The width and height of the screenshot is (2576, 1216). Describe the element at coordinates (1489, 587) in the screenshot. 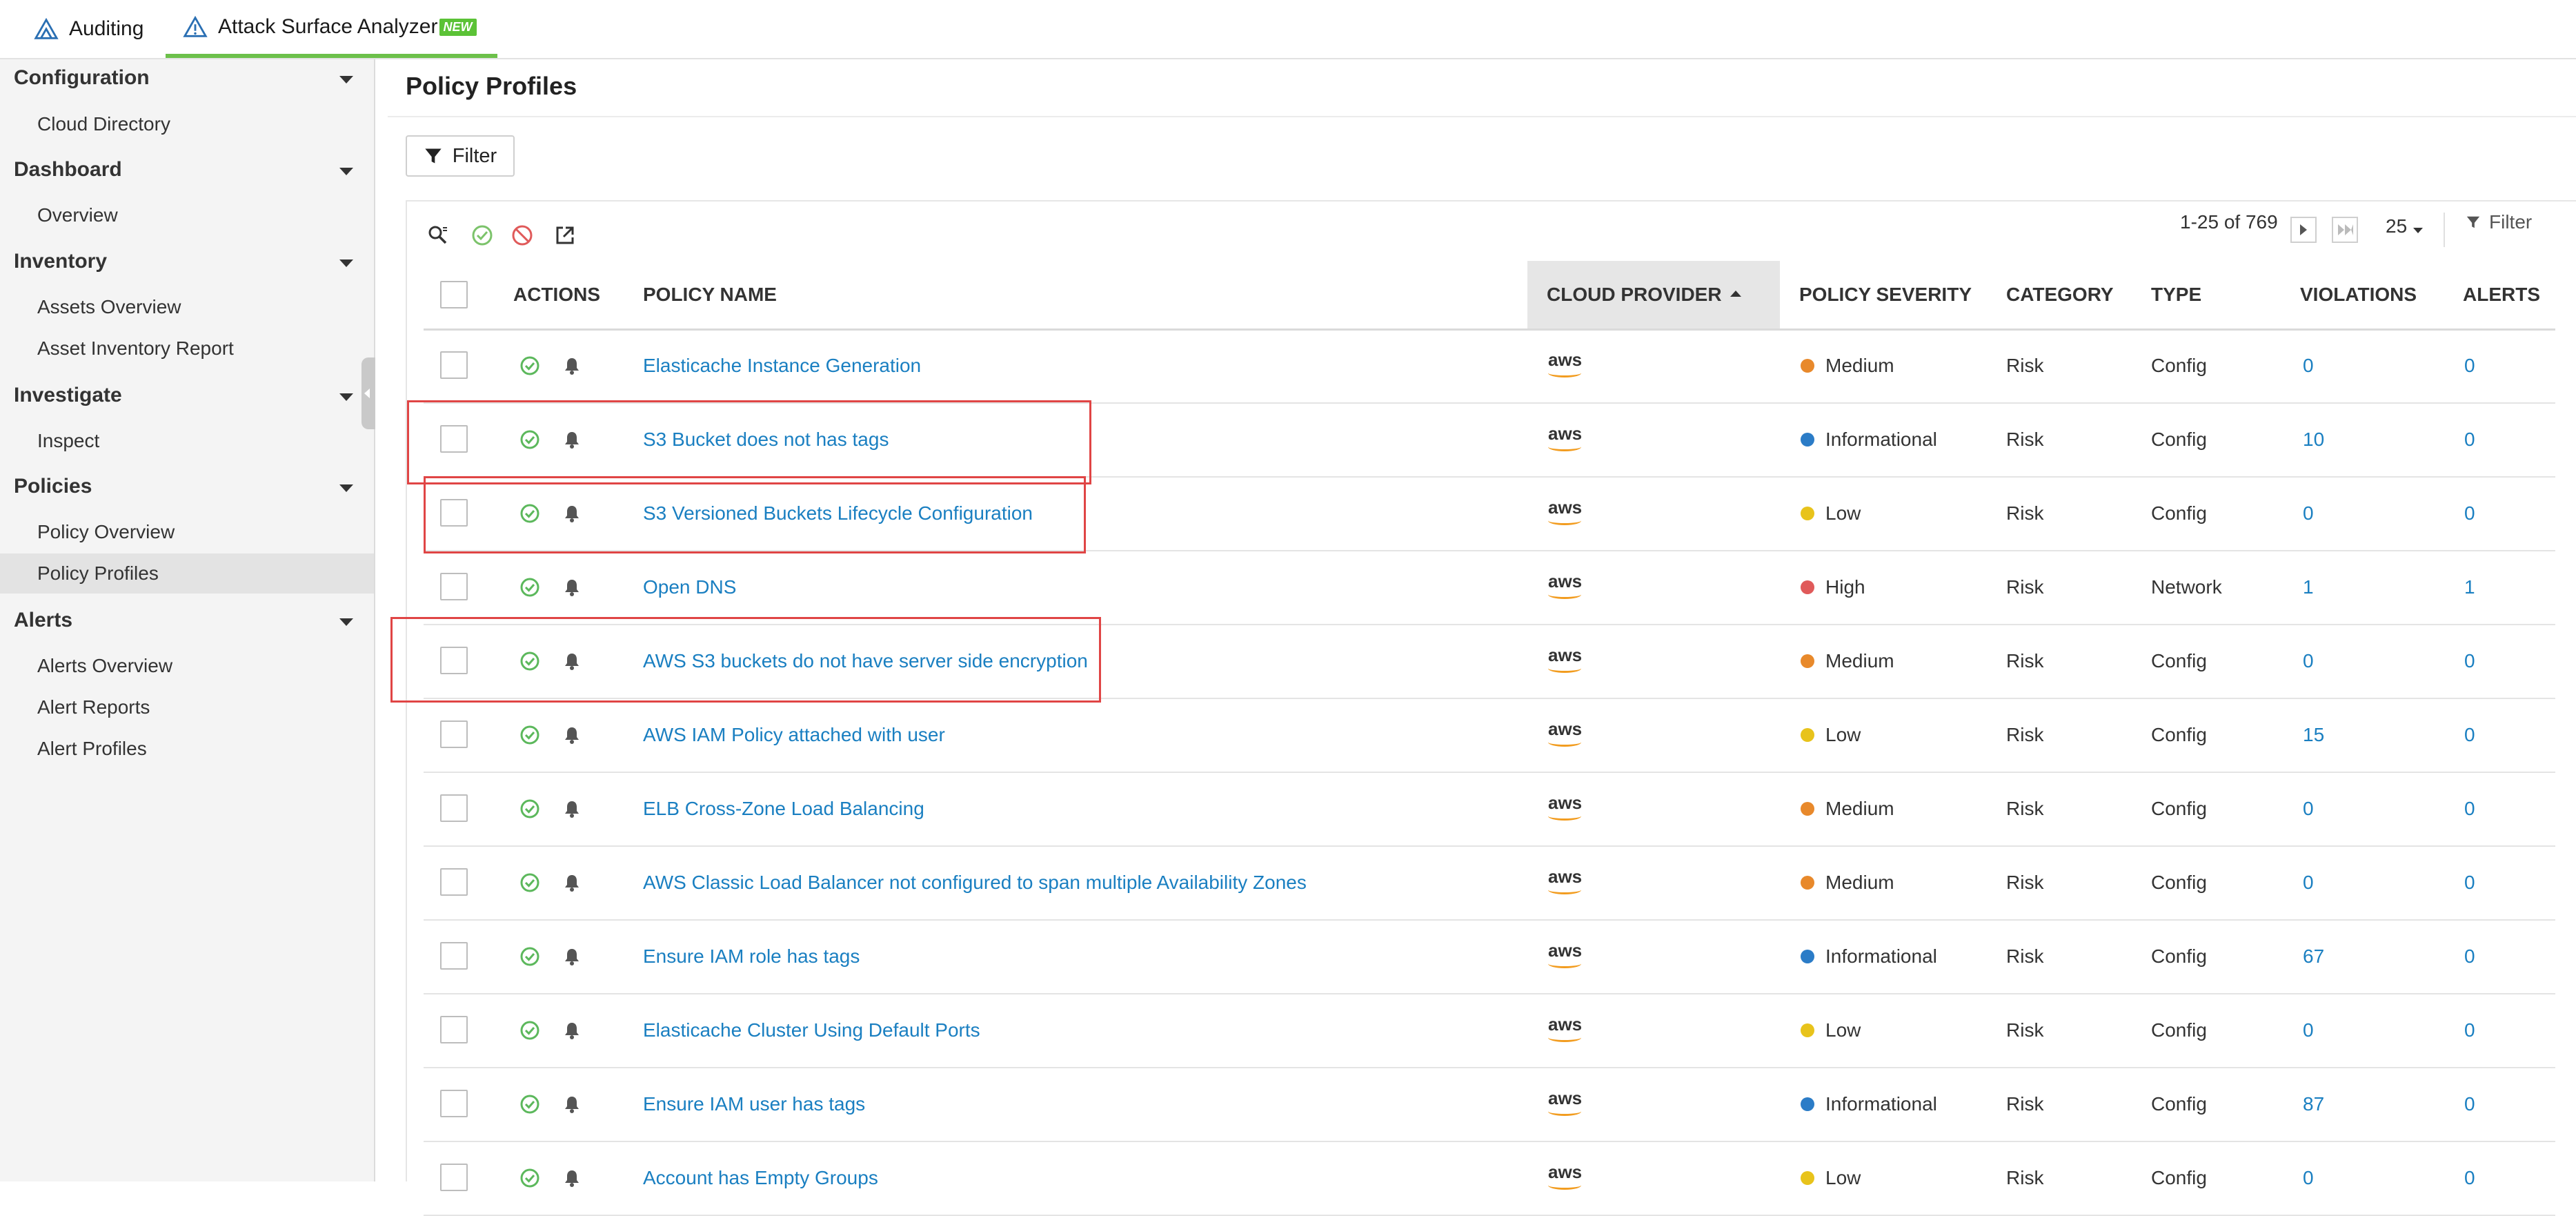

I see `table-row: Open DNS aws High Risk Network 1 1` at that location.